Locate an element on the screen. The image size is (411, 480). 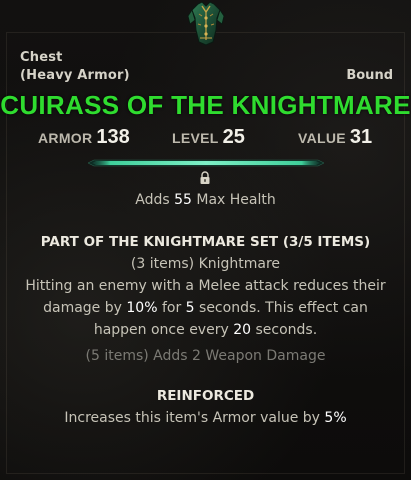
set-bonus-3-line-3: happen once every 20 seconds. is located at coordinates (205, 330).